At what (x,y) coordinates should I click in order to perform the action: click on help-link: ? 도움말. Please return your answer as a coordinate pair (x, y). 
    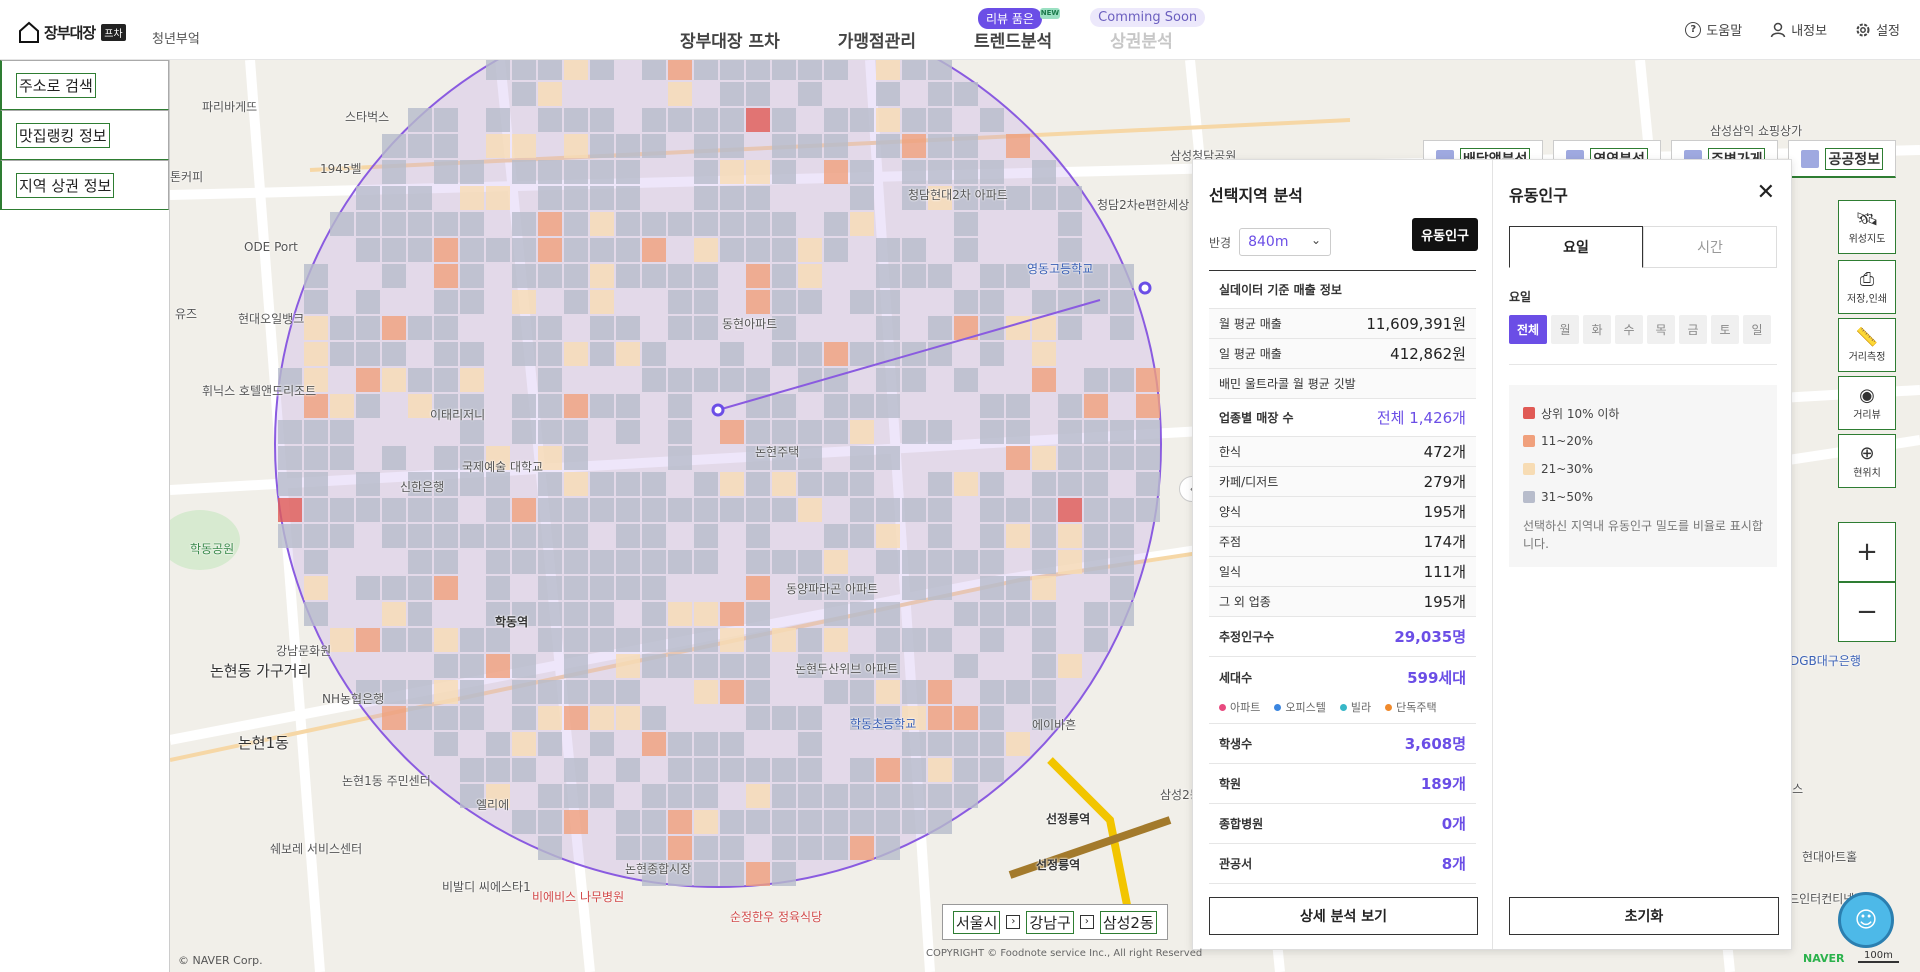
    Looking at the image, I should click on (1713, 29).